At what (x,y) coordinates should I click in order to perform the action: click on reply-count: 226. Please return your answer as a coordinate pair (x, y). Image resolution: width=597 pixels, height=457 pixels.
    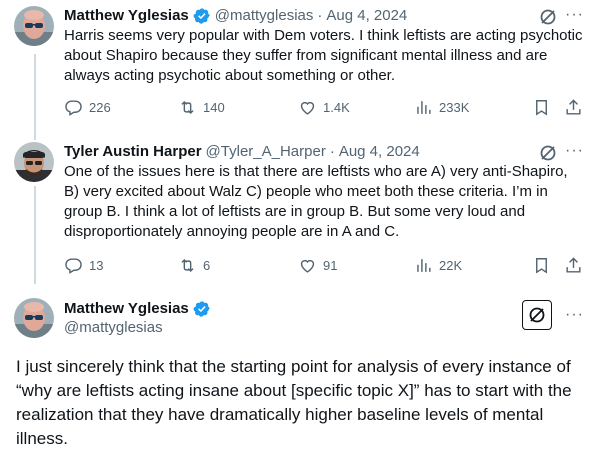
    Looking at the image, I should click on (100, 107).